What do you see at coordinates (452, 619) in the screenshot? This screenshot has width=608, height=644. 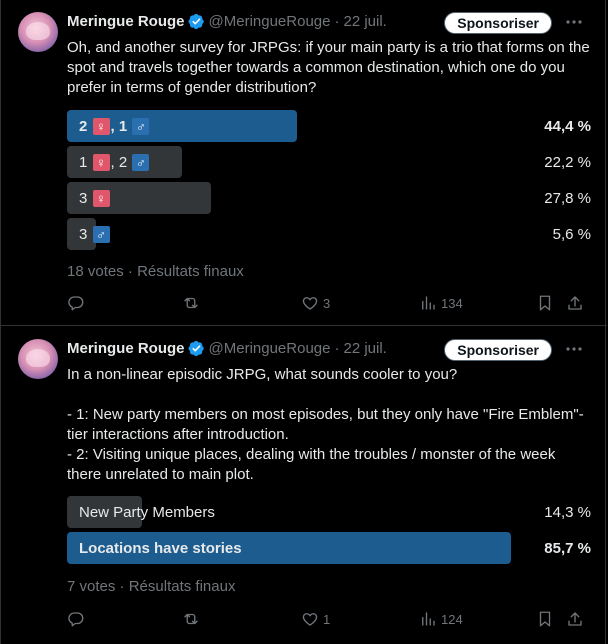 I see `view-count: 124` at bounding box center [452, 619].